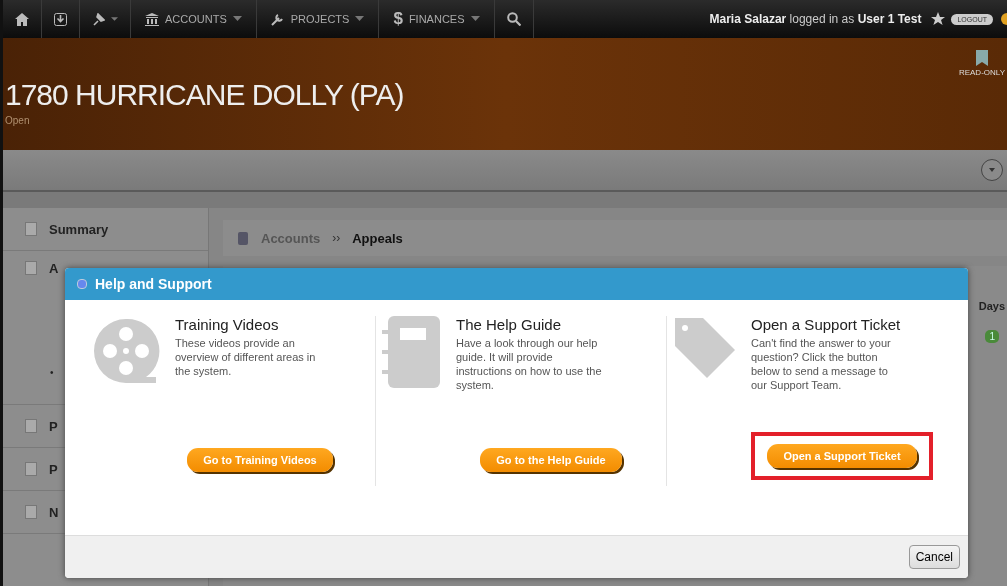 The width and height of the screenshot is (1007, 586). I want to click on card-title: Open a Support Ticket, so click(826, 324).